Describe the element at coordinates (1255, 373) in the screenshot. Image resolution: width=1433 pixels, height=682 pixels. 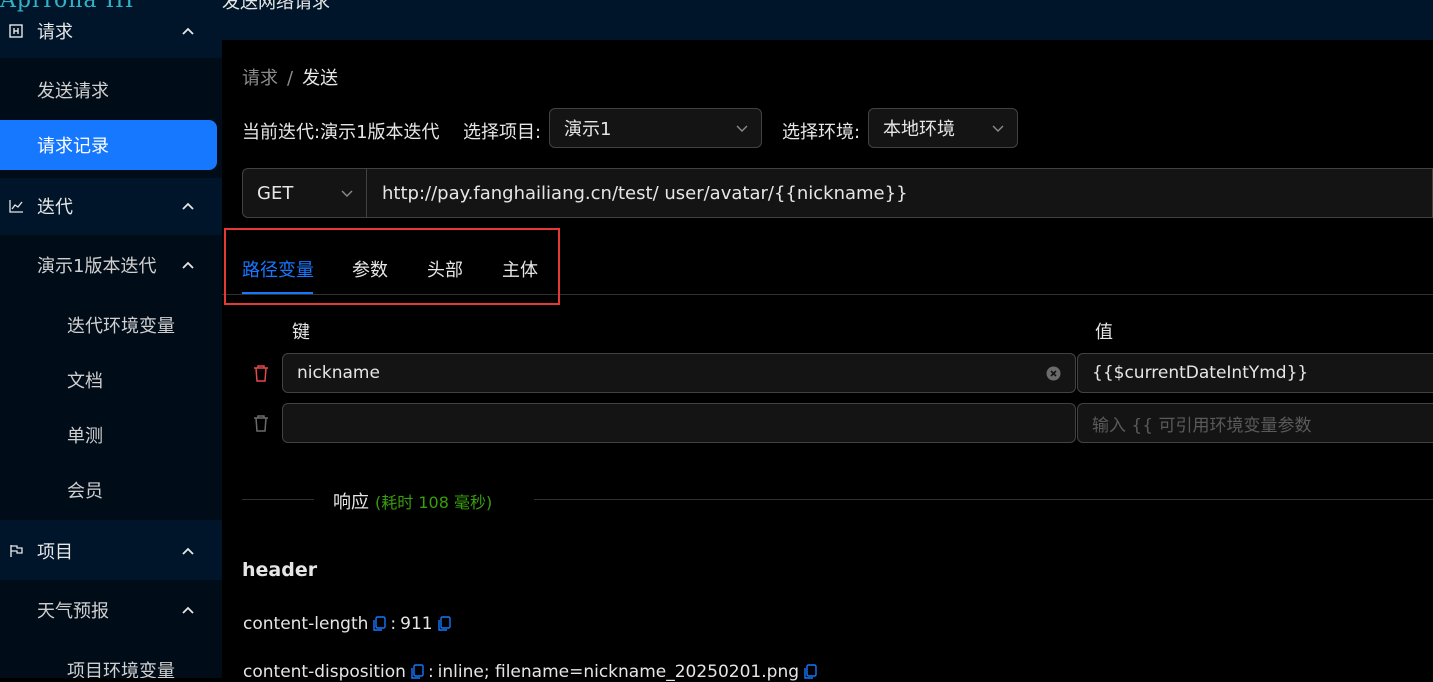
I see `path-var-value-input: {{$currentDateIntYmd}}` at that location.